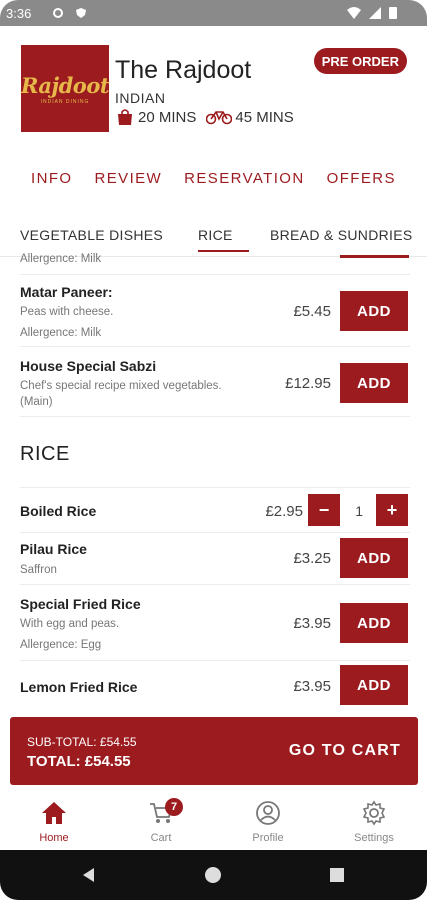  What do you see at coordinates (213, 13) in the screenshot?
I see `status-bar: 3:36` at bounding box center [213, 13].